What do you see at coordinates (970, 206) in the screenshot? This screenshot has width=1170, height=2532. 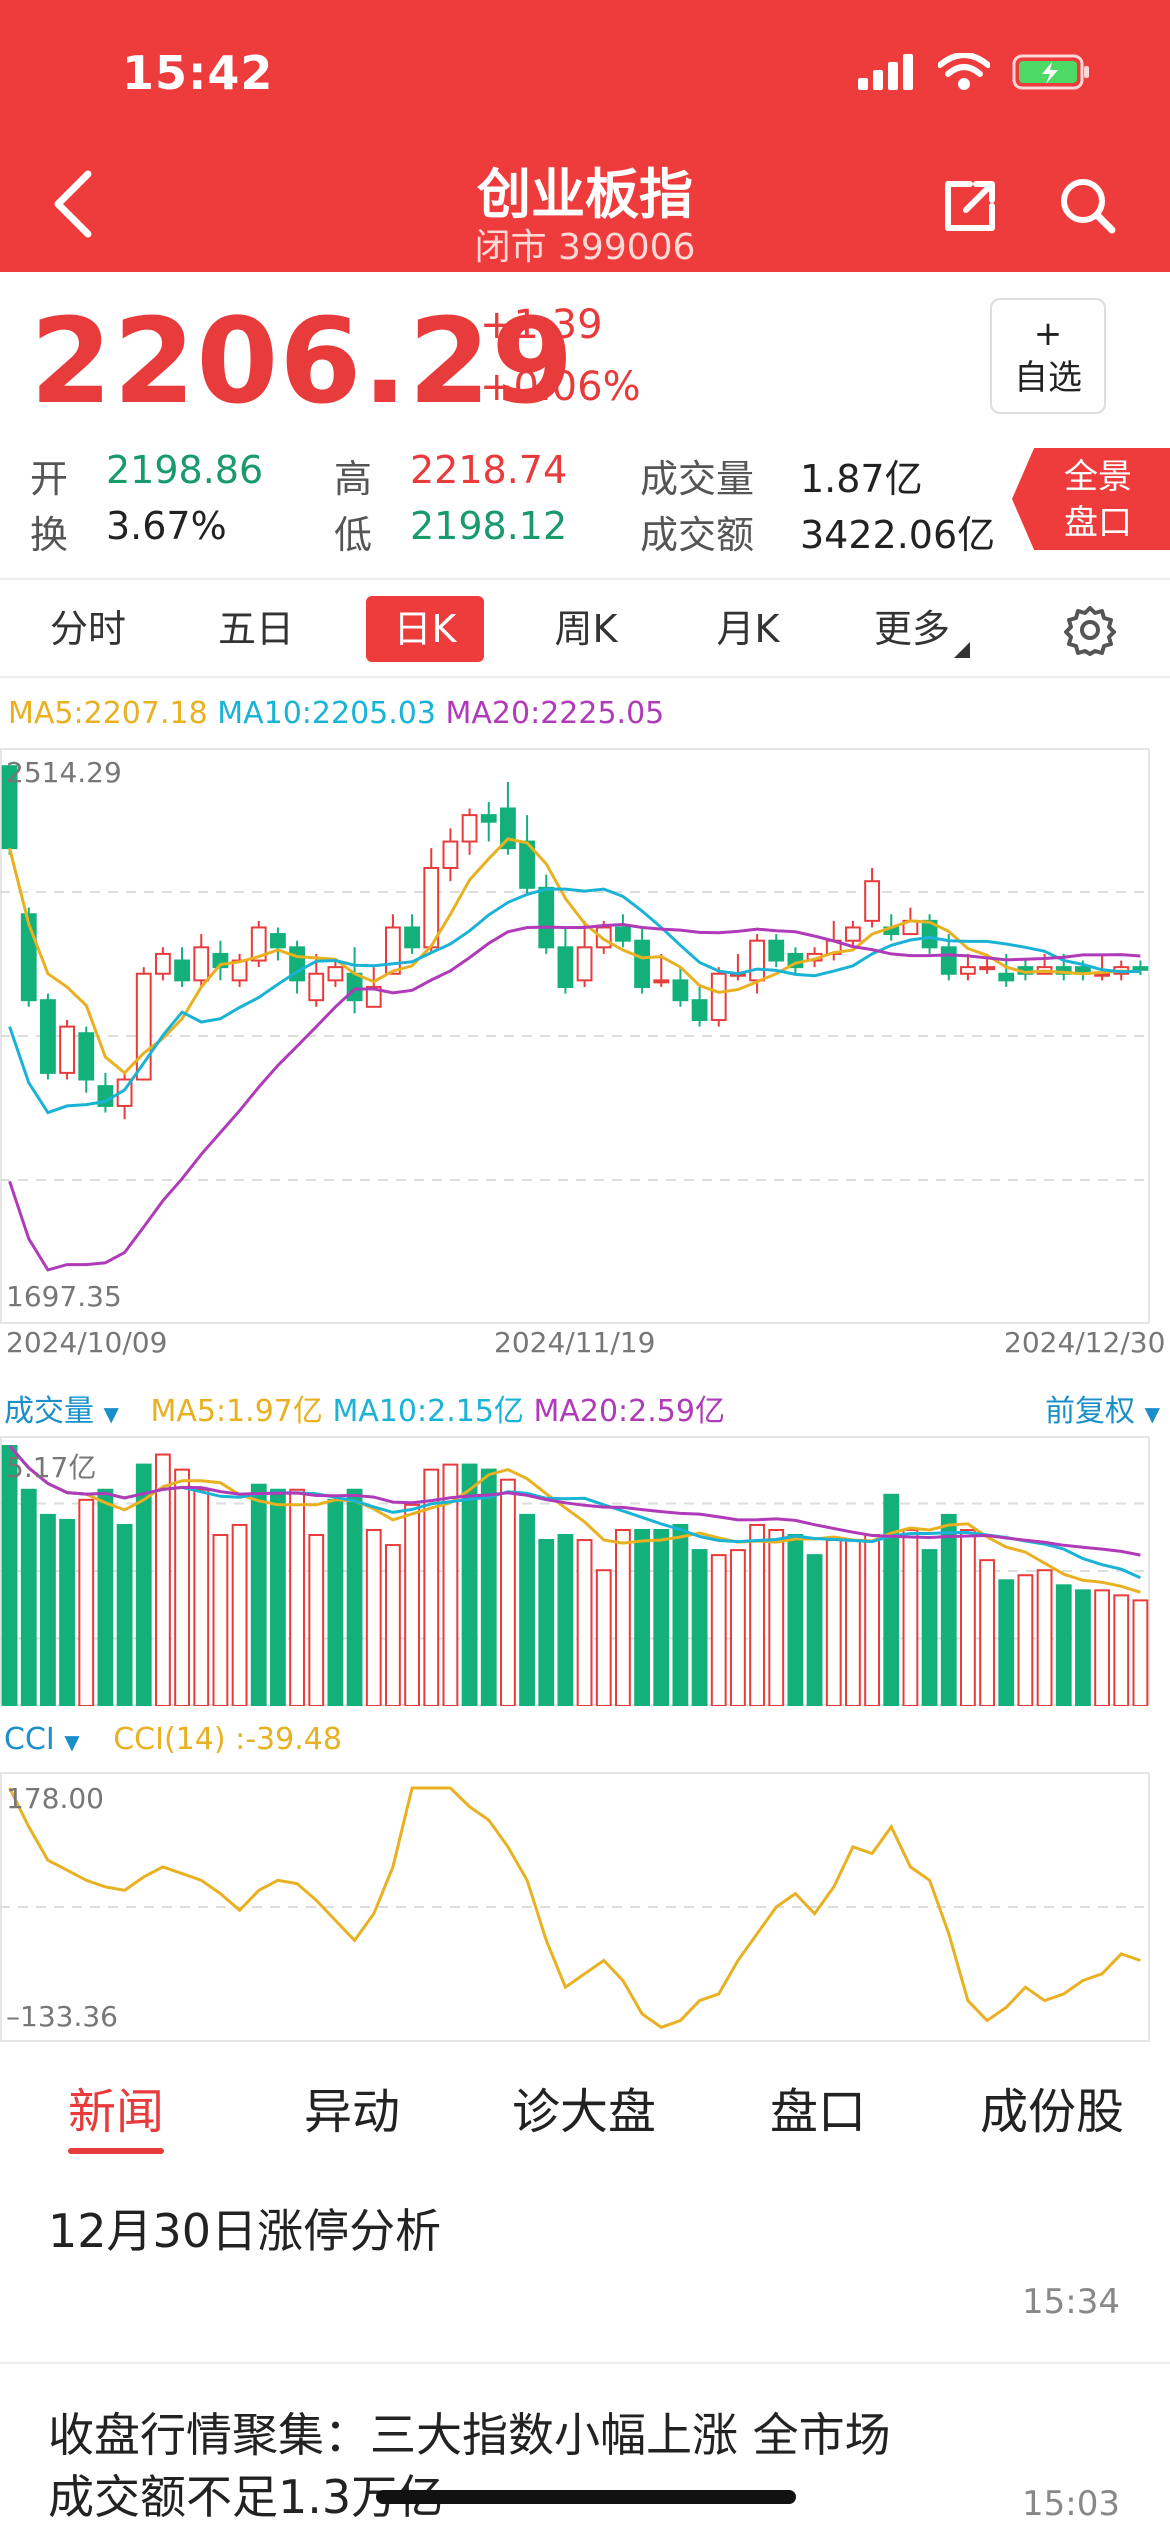 I see `share-icon` at bounding box center [970, 206].